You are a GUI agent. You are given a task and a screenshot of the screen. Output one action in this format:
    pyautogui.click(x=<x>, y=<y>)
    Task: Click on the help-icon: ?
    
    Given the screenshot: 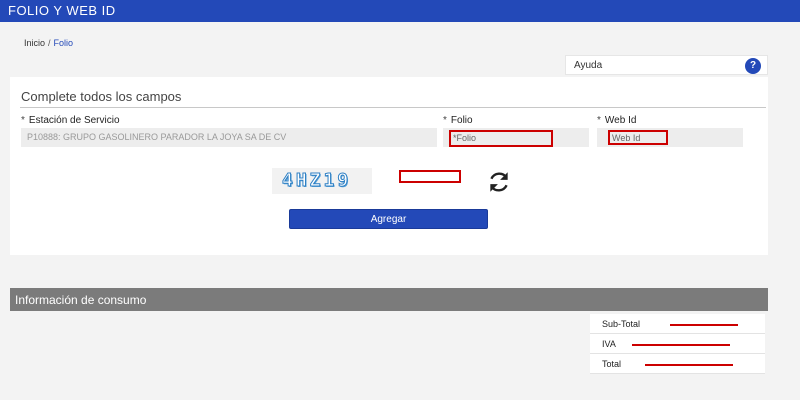 What is the action you would take?
    pyautogui.click(x=753, y=66)
    